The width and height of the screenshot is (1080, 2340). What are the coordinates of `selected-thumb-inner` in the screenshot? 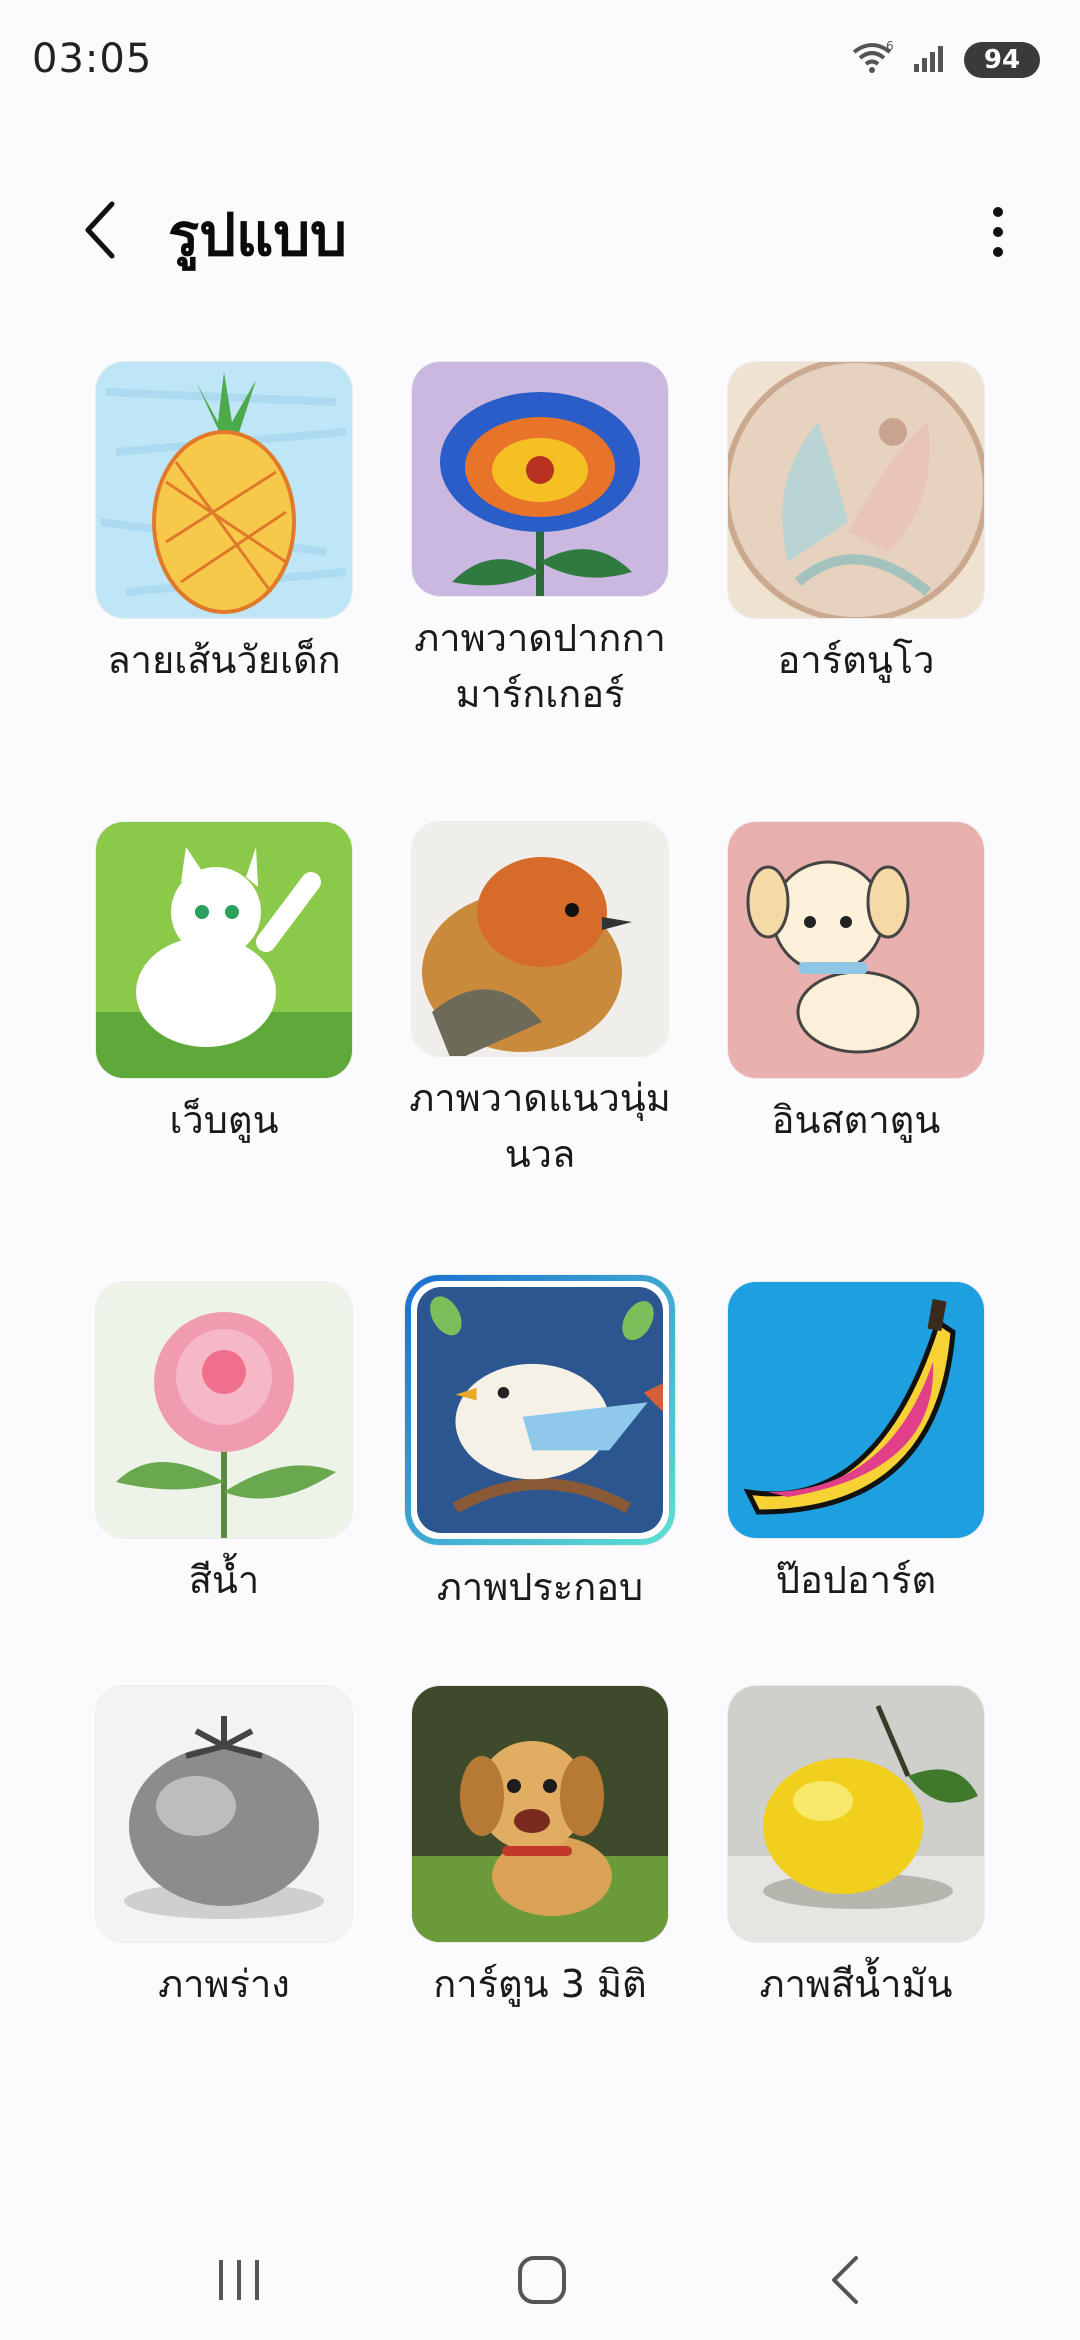 It's located at (540, 1410).